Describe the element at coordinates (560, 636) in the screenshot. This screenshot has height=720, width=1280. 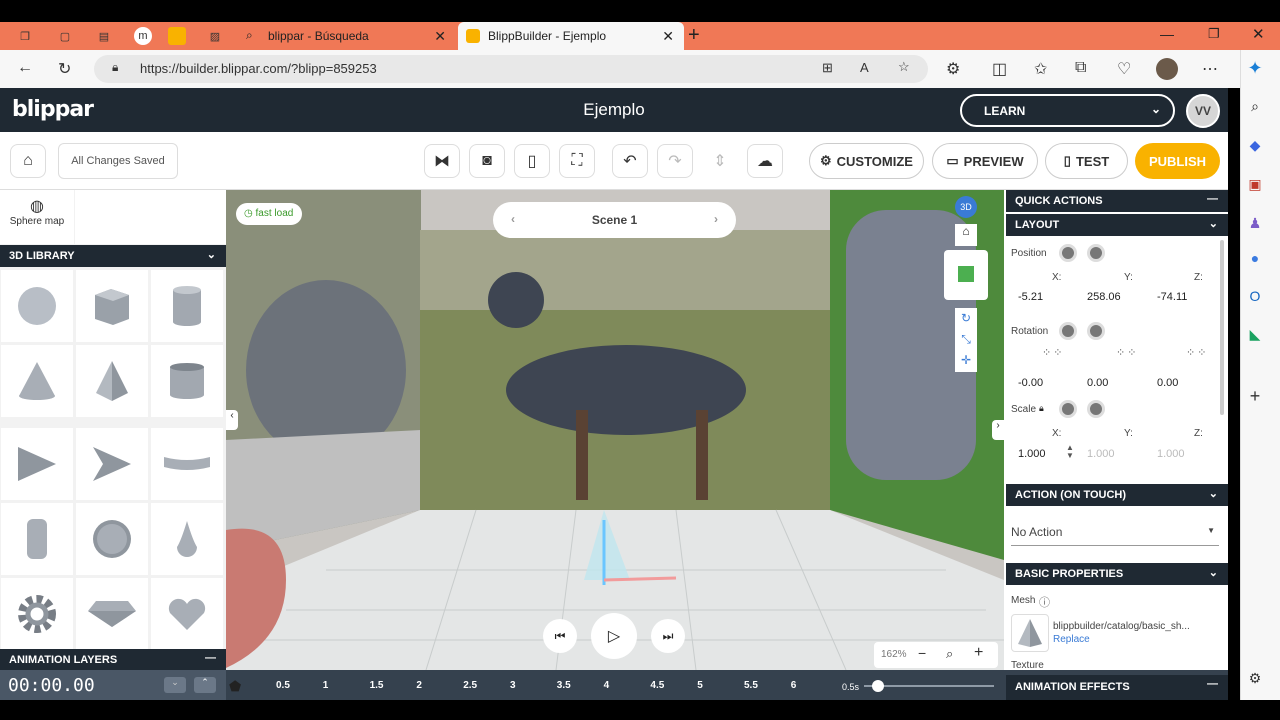
I see `skip-back-button: ⏮` at that location.